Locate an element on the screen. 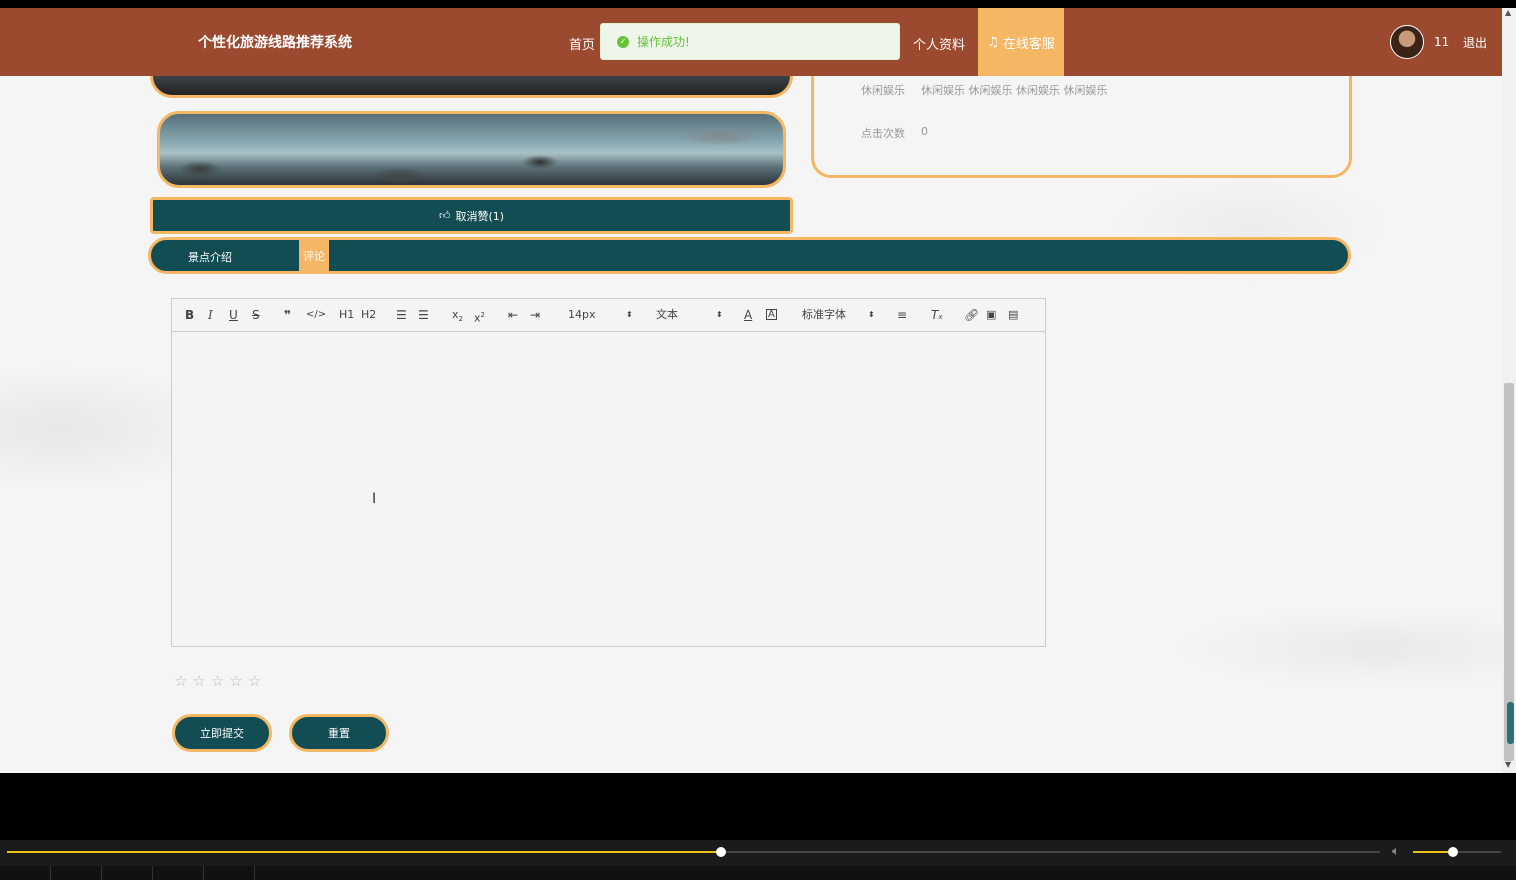  submit-button: 立即提交 is located at coordinates (222, 733).